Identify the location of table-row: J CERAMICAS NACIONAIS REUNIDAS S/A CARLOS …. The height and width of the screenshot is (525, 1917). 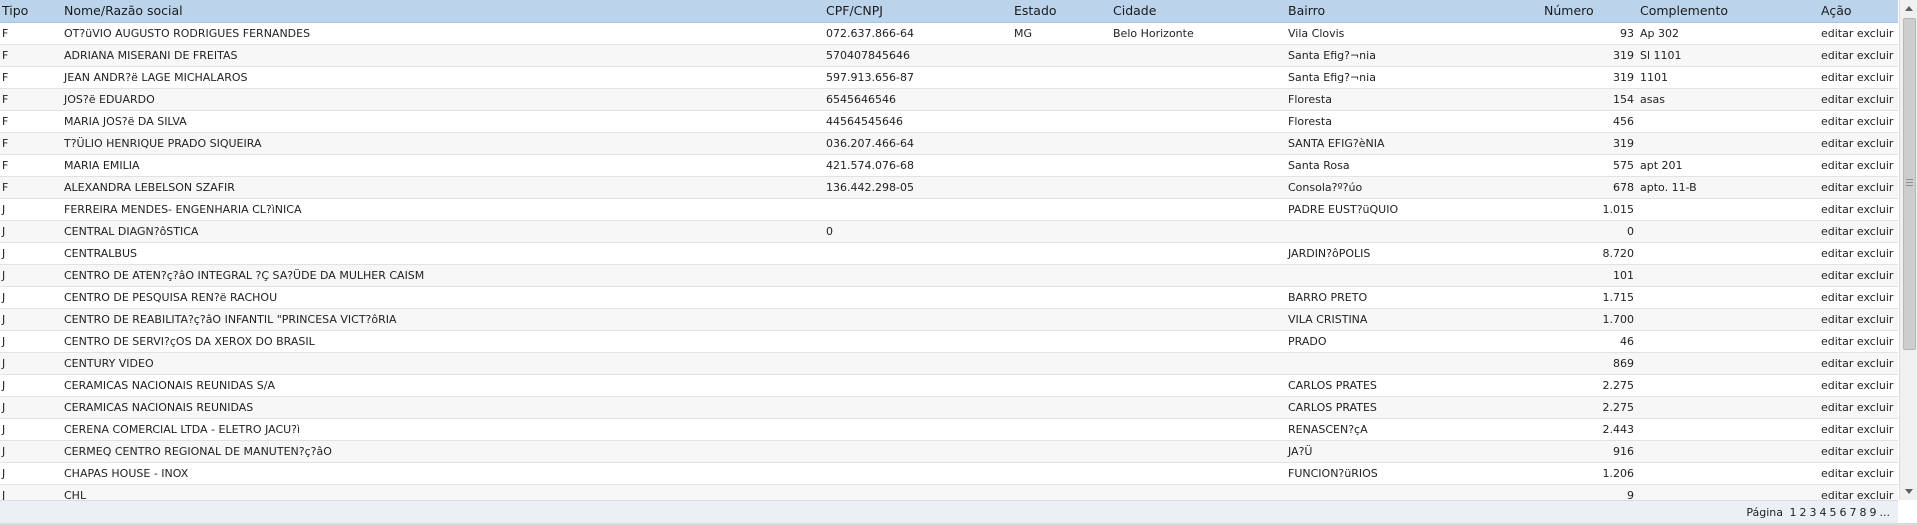
(949, 386).